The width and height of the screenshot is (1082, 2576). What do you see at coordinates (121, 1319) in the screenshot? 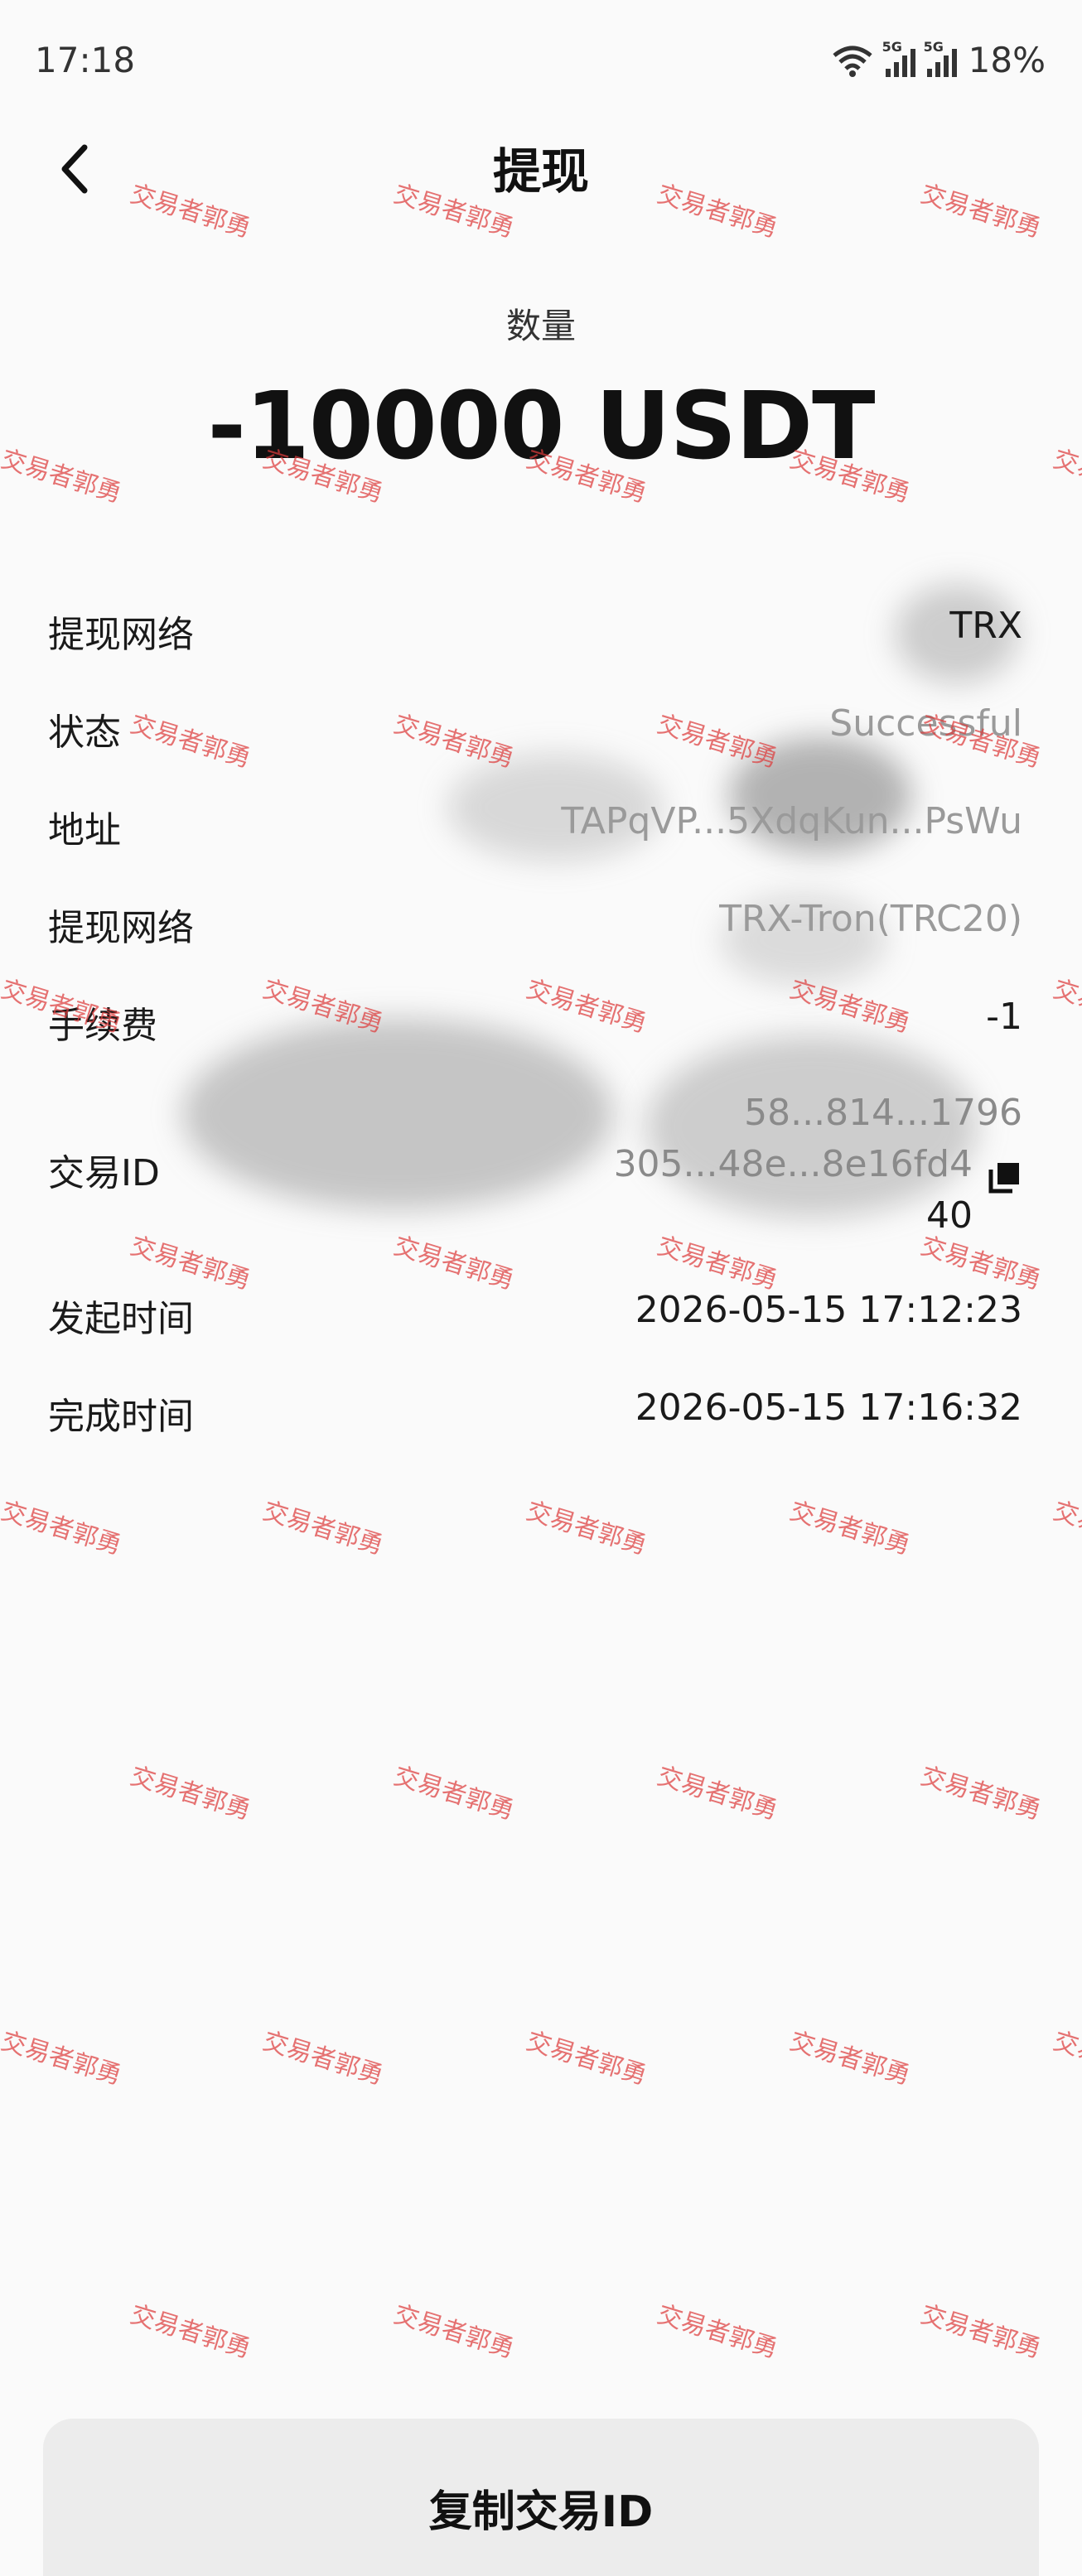
I see `start-time-label: 发起时间` at bounding box center [121, 1319].